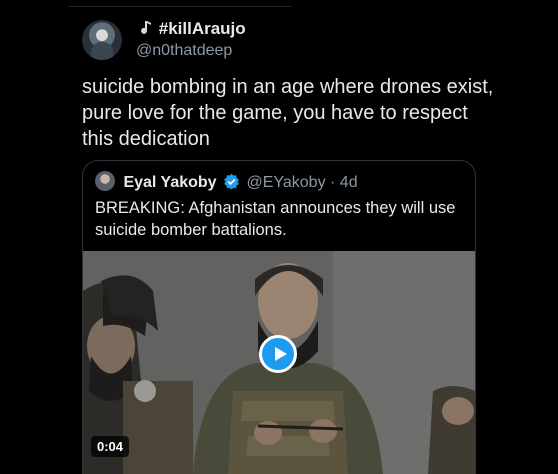 The height and width of the screenshot is (474, 558). What do you see at coordinates (105, 181) in the screenshot?
I see `quoted-author-avatar` at bounding box center [105, 181].